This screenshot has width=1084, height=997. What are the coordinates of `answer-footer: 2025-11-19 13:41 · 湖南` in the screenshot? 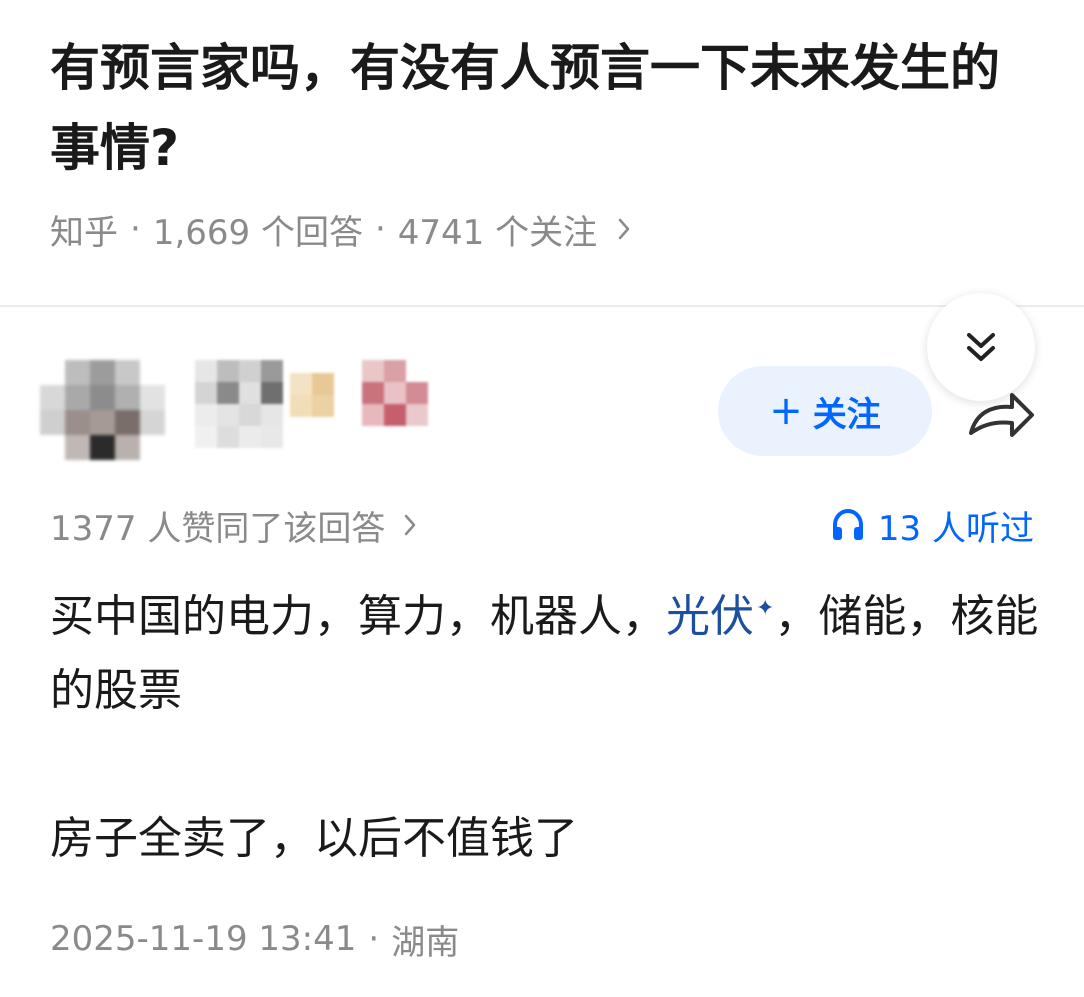 It's located at (254, 939).